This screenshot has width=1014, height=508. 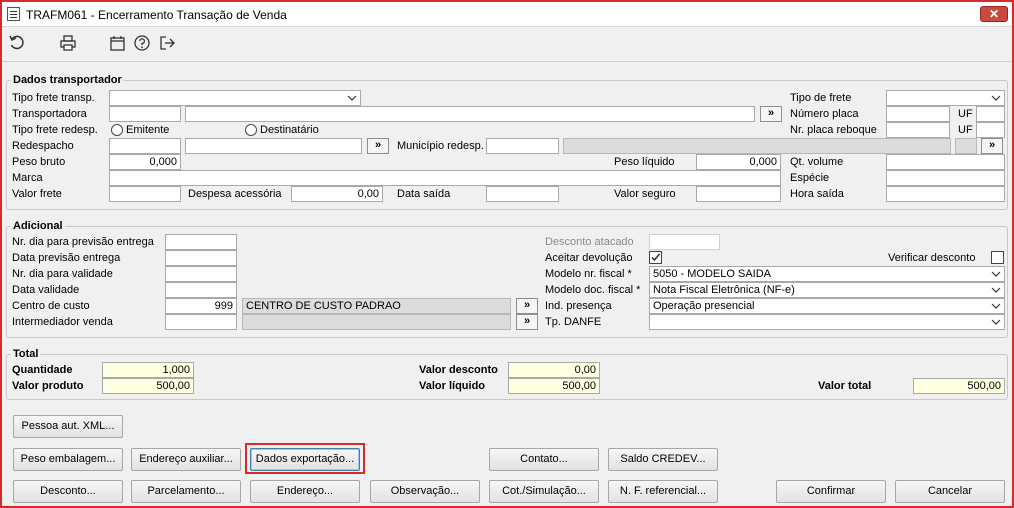 I want to click on tipo-frete-label: Tipo de frete, so click(x=821, y=98).